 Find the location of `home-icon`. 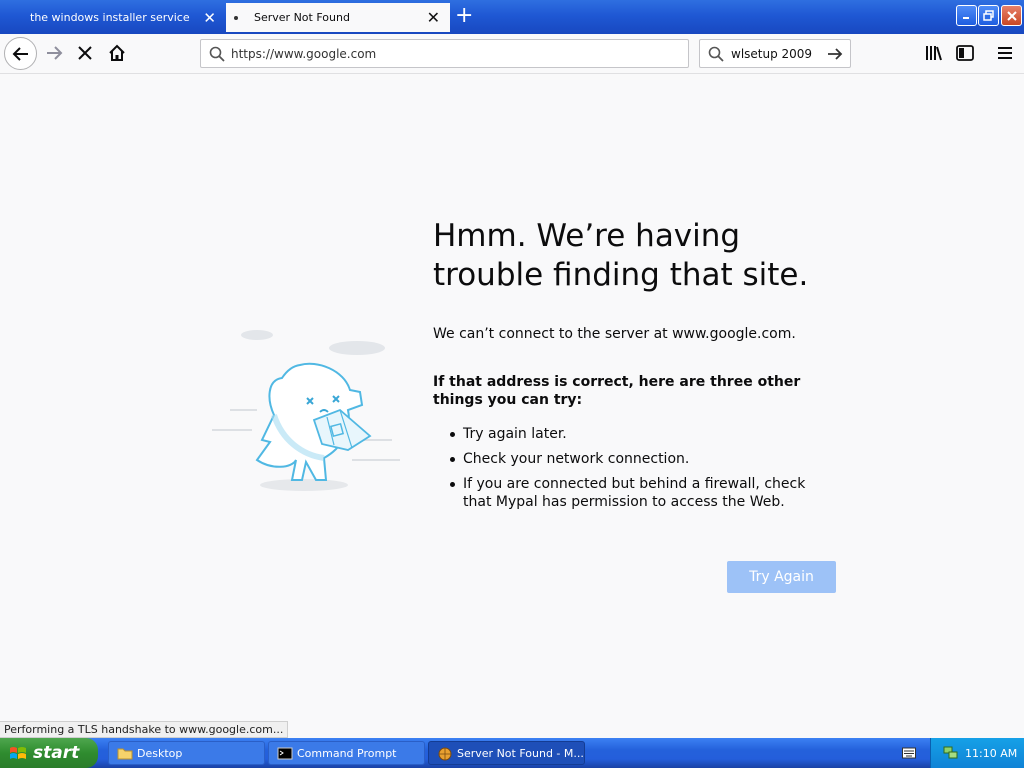

home-icon is located at coordinates (117, 52).